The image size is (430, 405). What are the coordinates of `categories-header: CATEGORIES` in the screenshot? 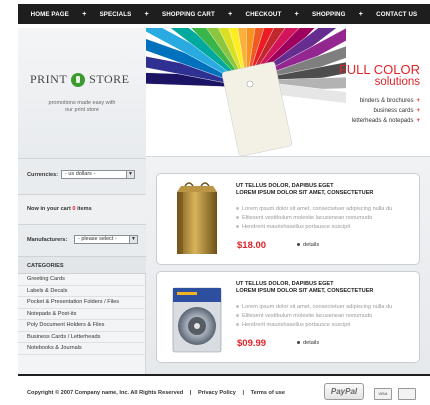 It's located at (82, 265).